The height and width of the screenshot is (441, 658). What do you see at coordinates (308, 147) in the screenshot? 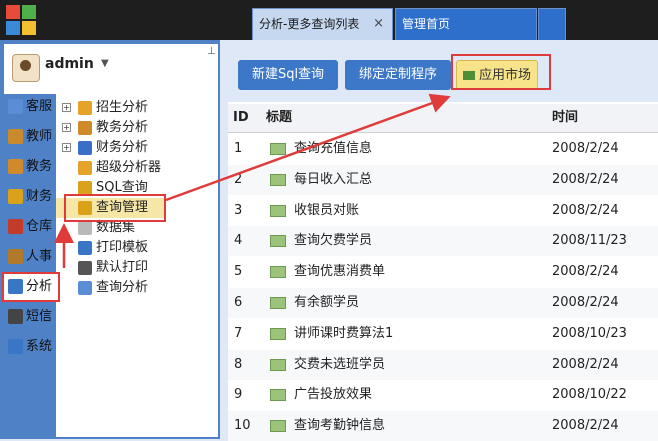
I see `annotation-arrow-to-market` at bounding box center [308, 147].